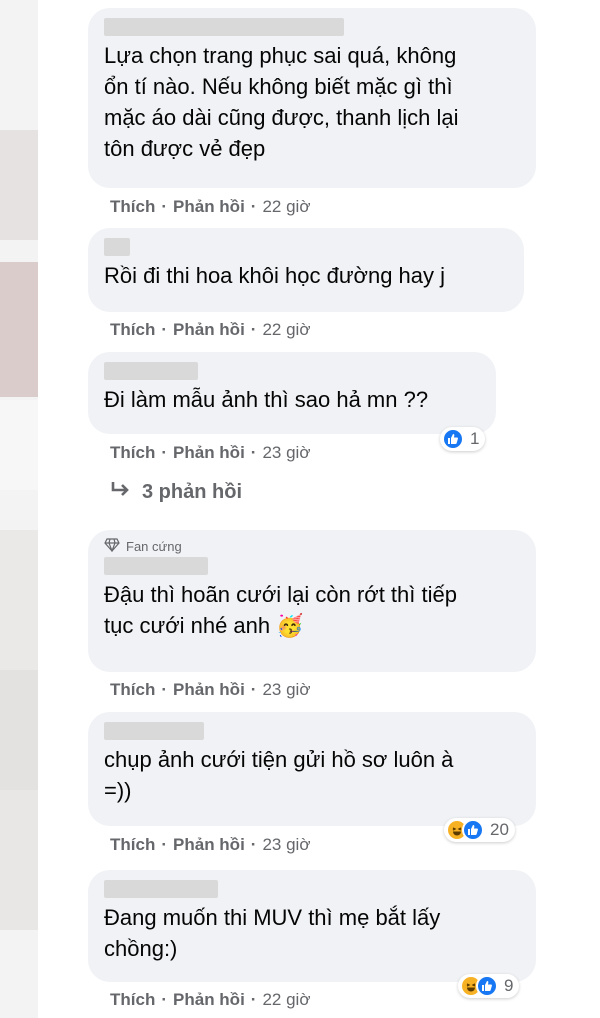  What do you see at coordinates (272, 933) in the screenshot?
I see `comment-text: Đang muốn thi MUV thì mẹ bắt lấy chồng:)` at bounding box center [272, 933].